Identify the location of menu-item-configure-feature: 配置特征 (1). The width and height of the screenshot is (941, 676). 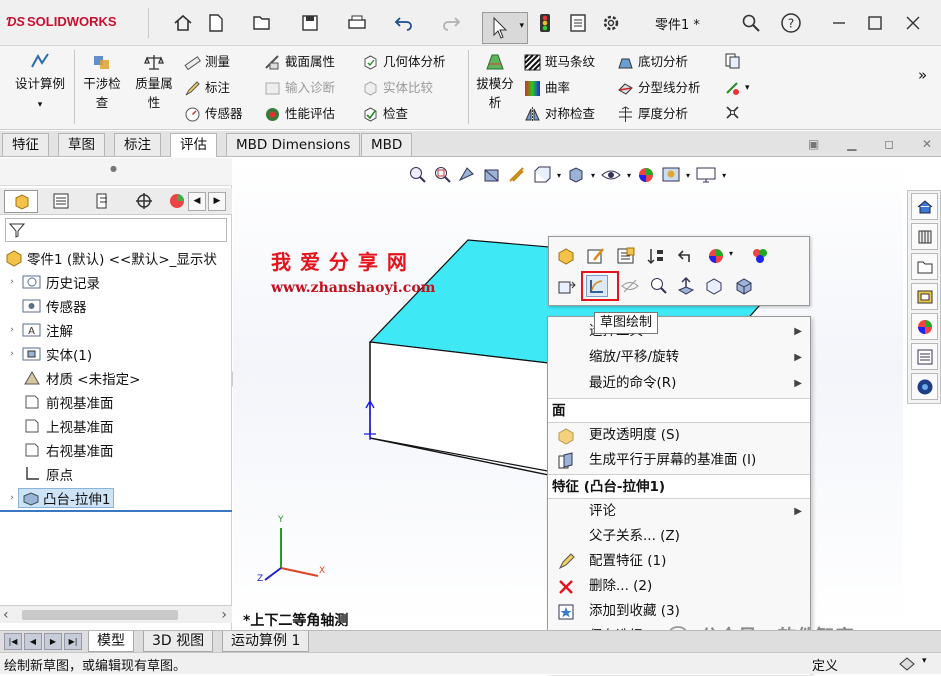
(679, 561).